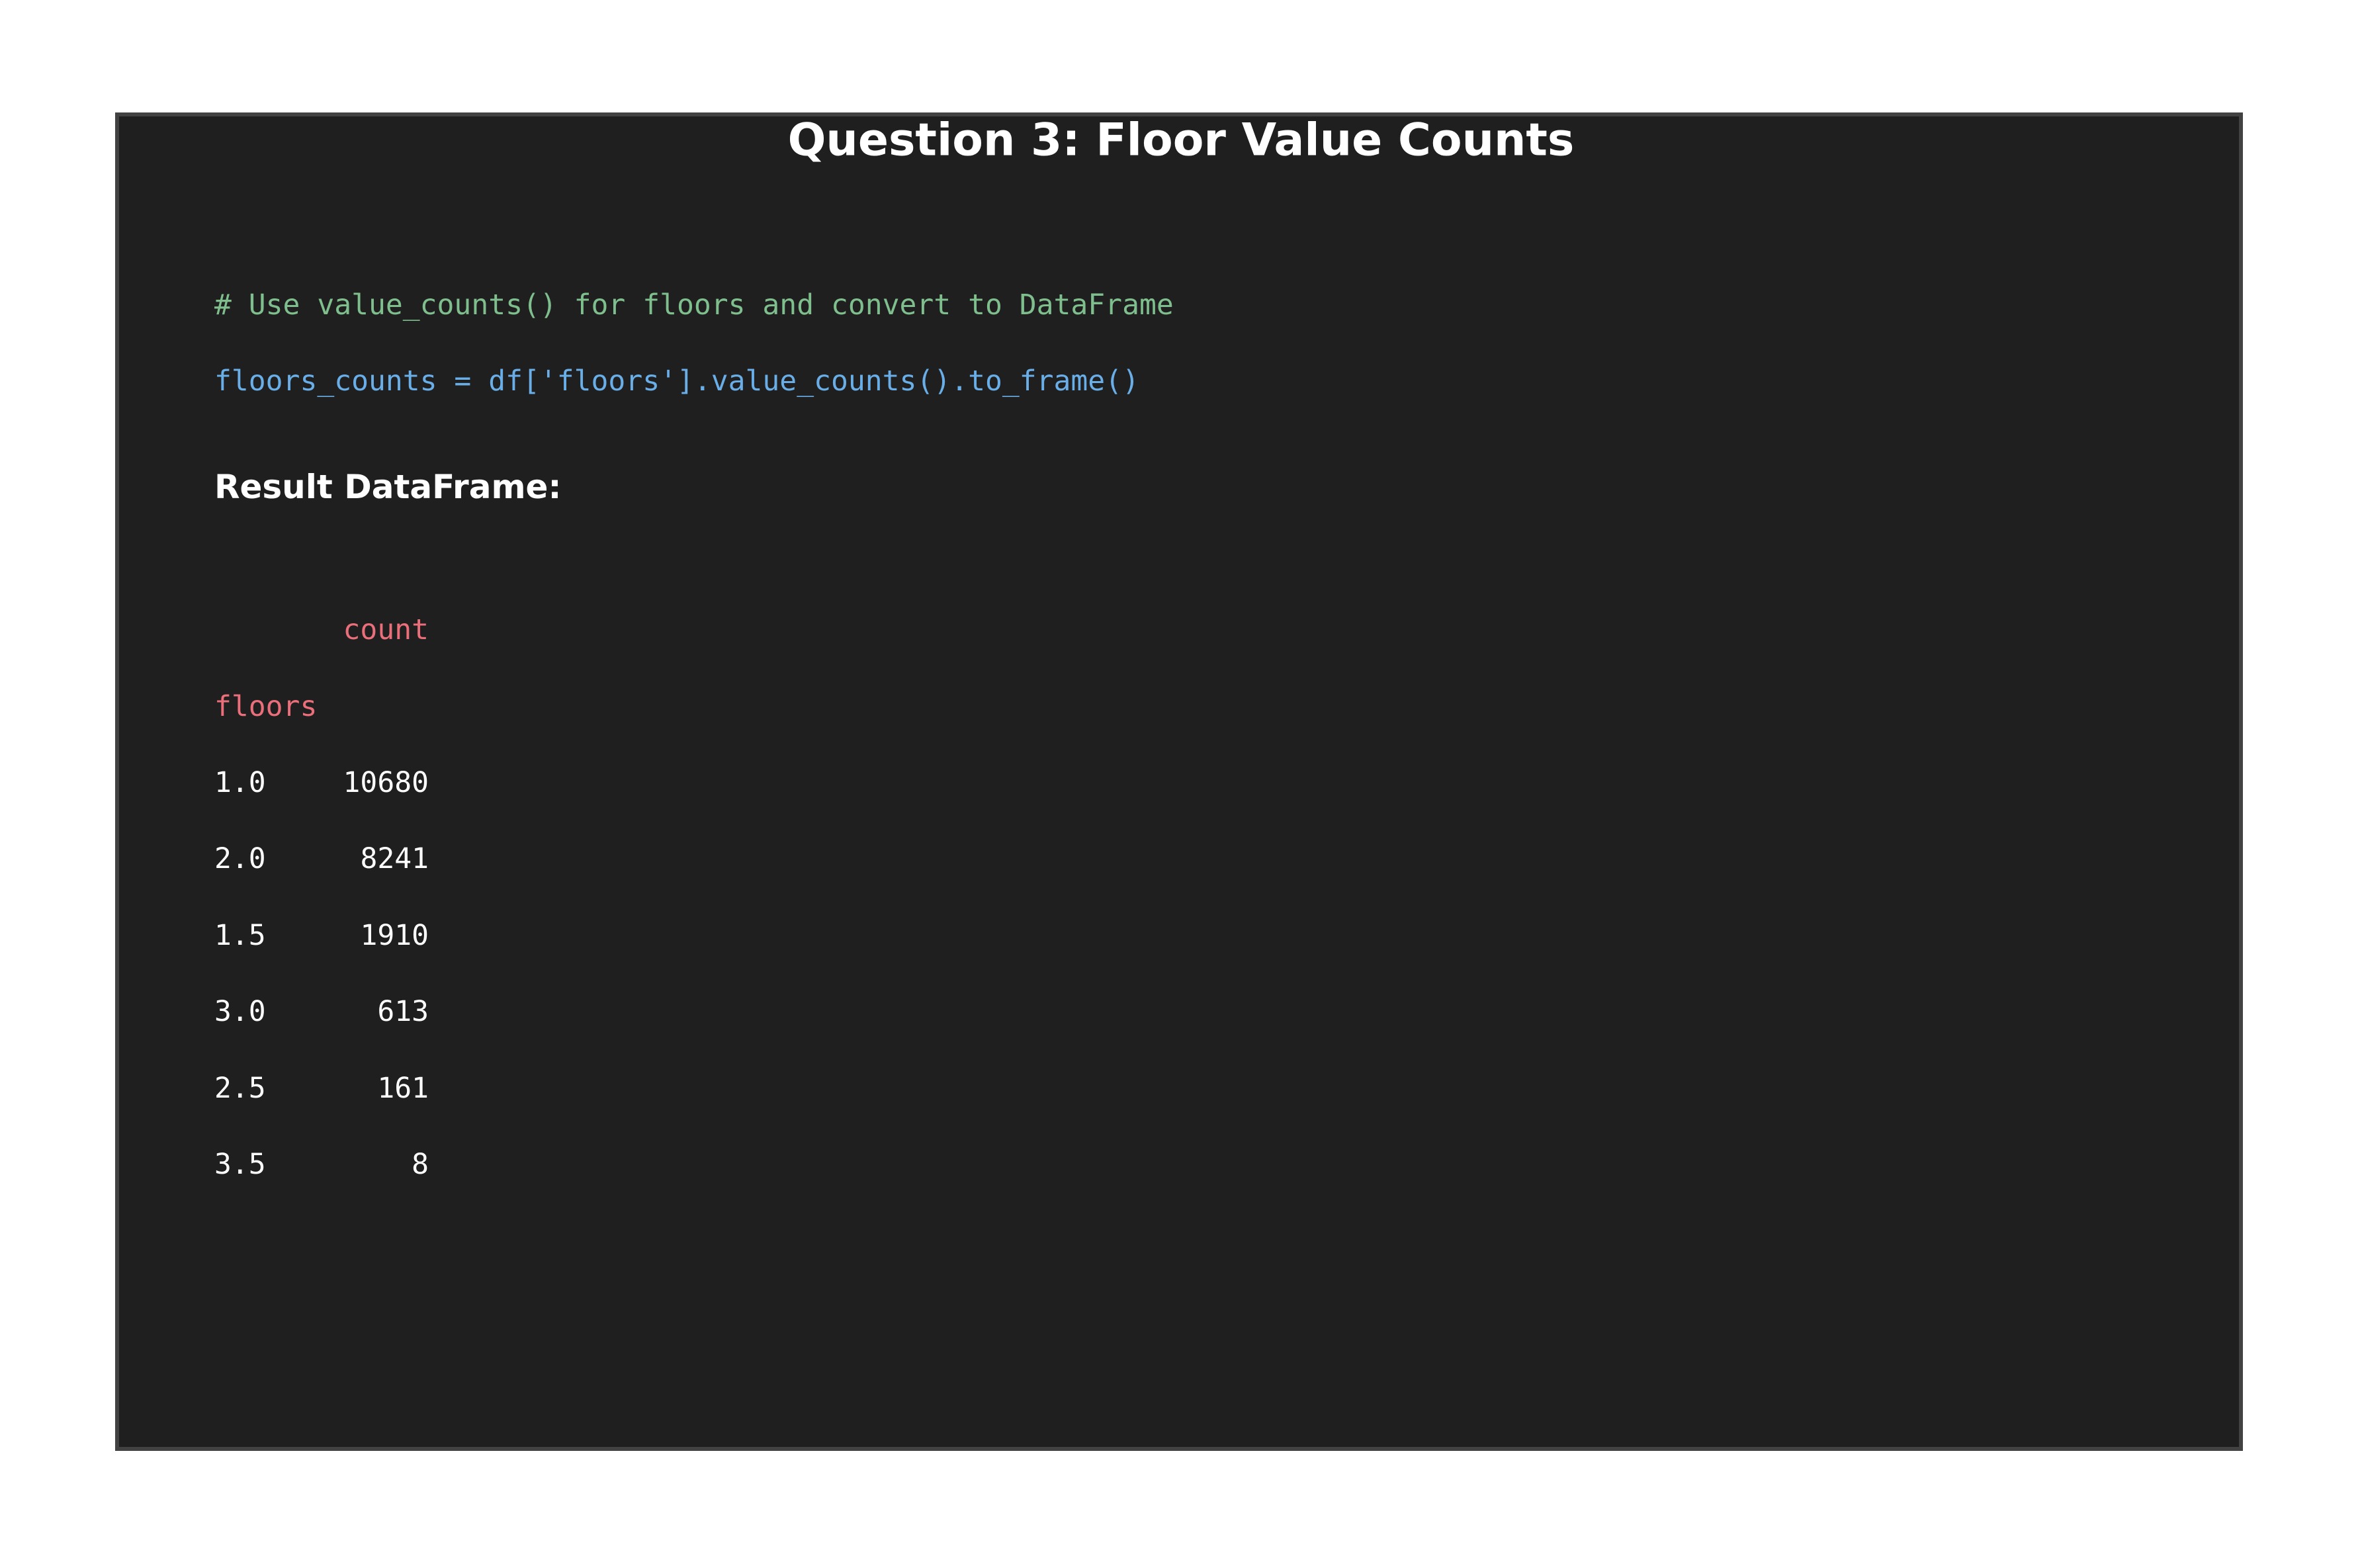  I want to click on row-count: 8, so click(420, 1164).